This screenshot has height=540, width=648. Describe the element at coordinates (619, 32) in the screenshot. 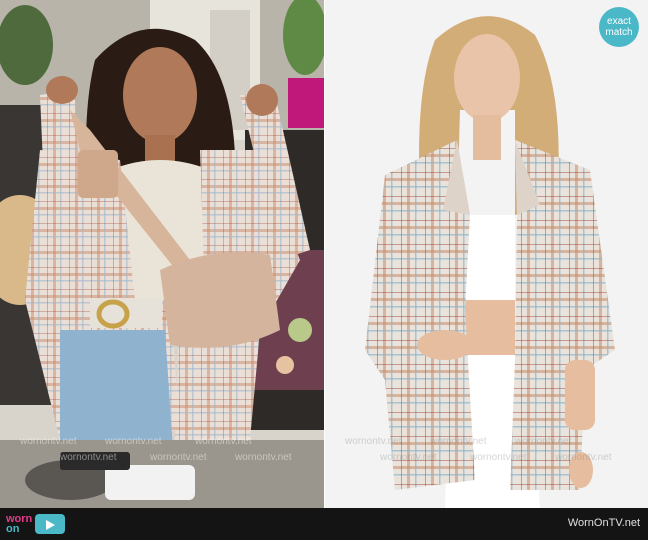

I see `badge-line-2: match` at that location.